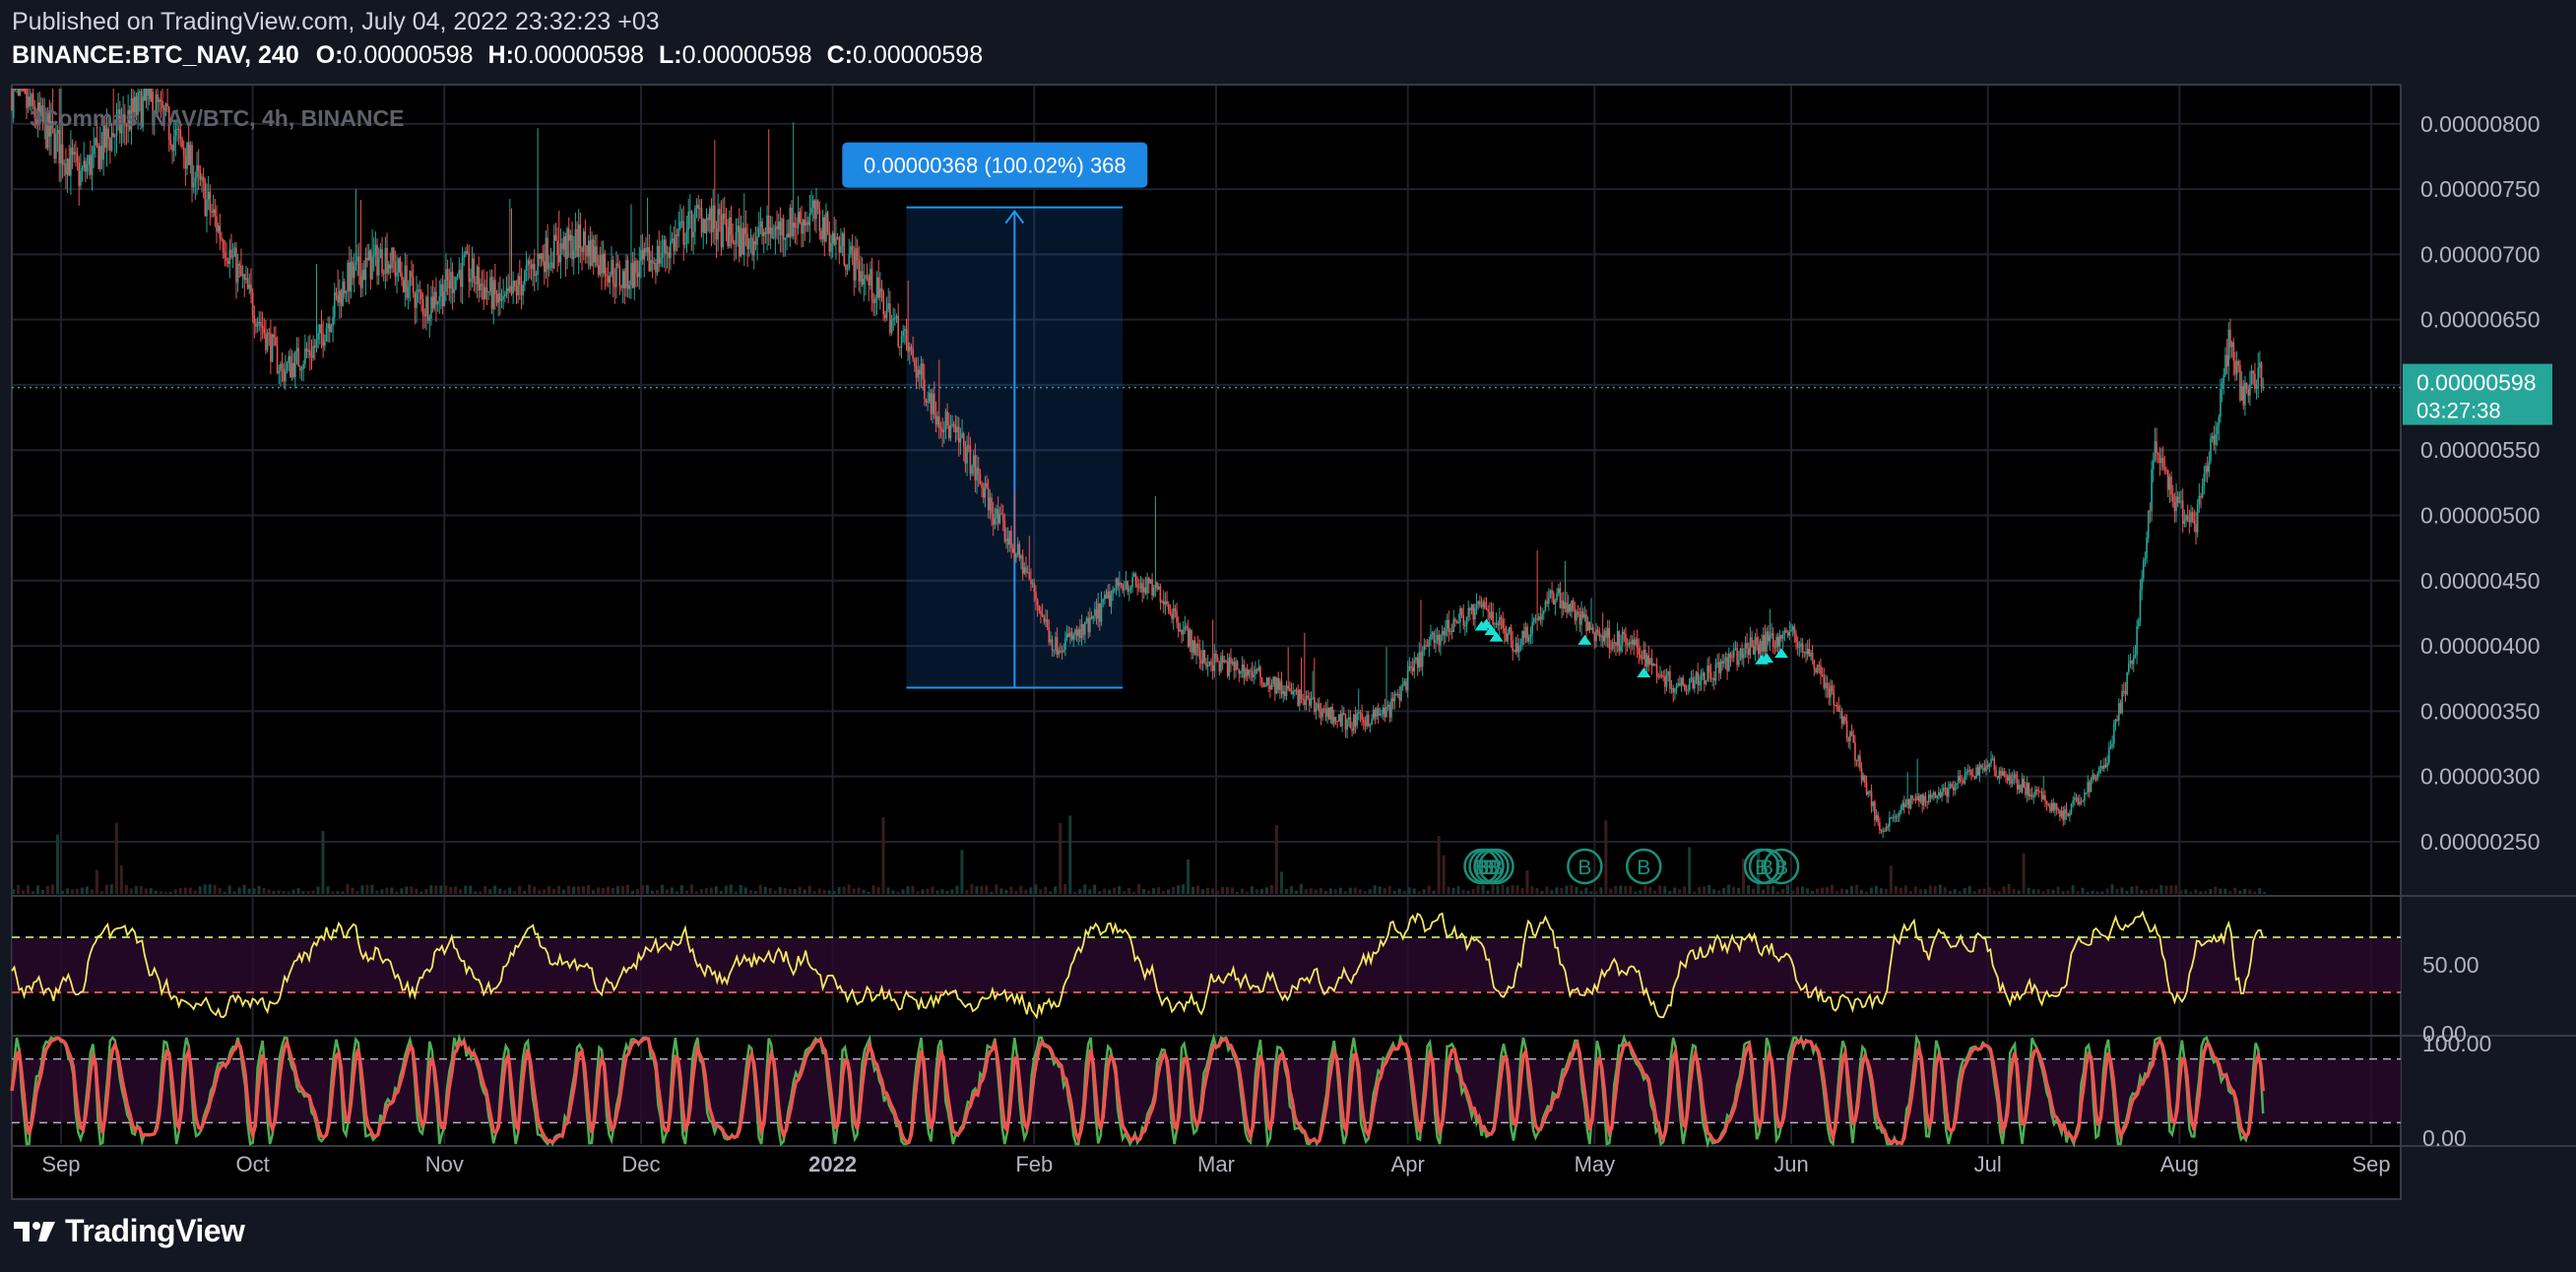  I want to click on y-tick-label: 0.00000300, so click(2480, 777).